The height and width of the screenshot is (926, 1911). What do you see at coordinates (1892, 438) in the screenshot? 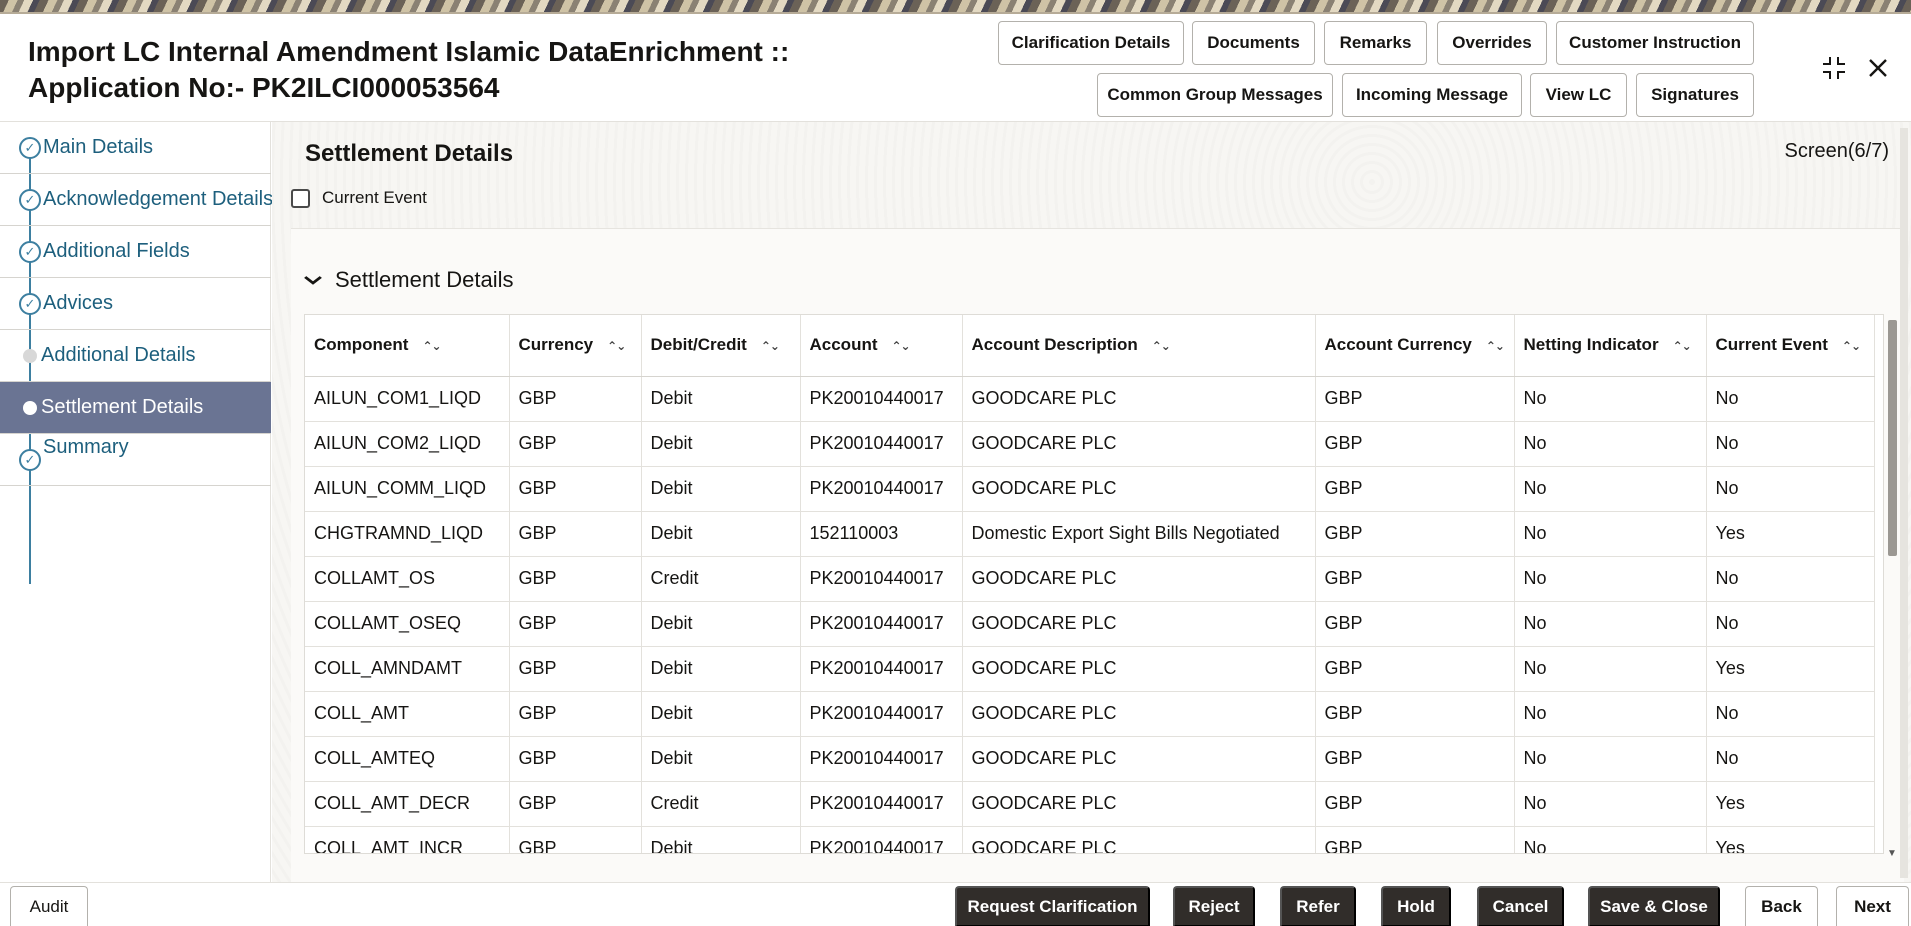
I see `table-scrollbar-thumb` at bounding box center [1892, 438].